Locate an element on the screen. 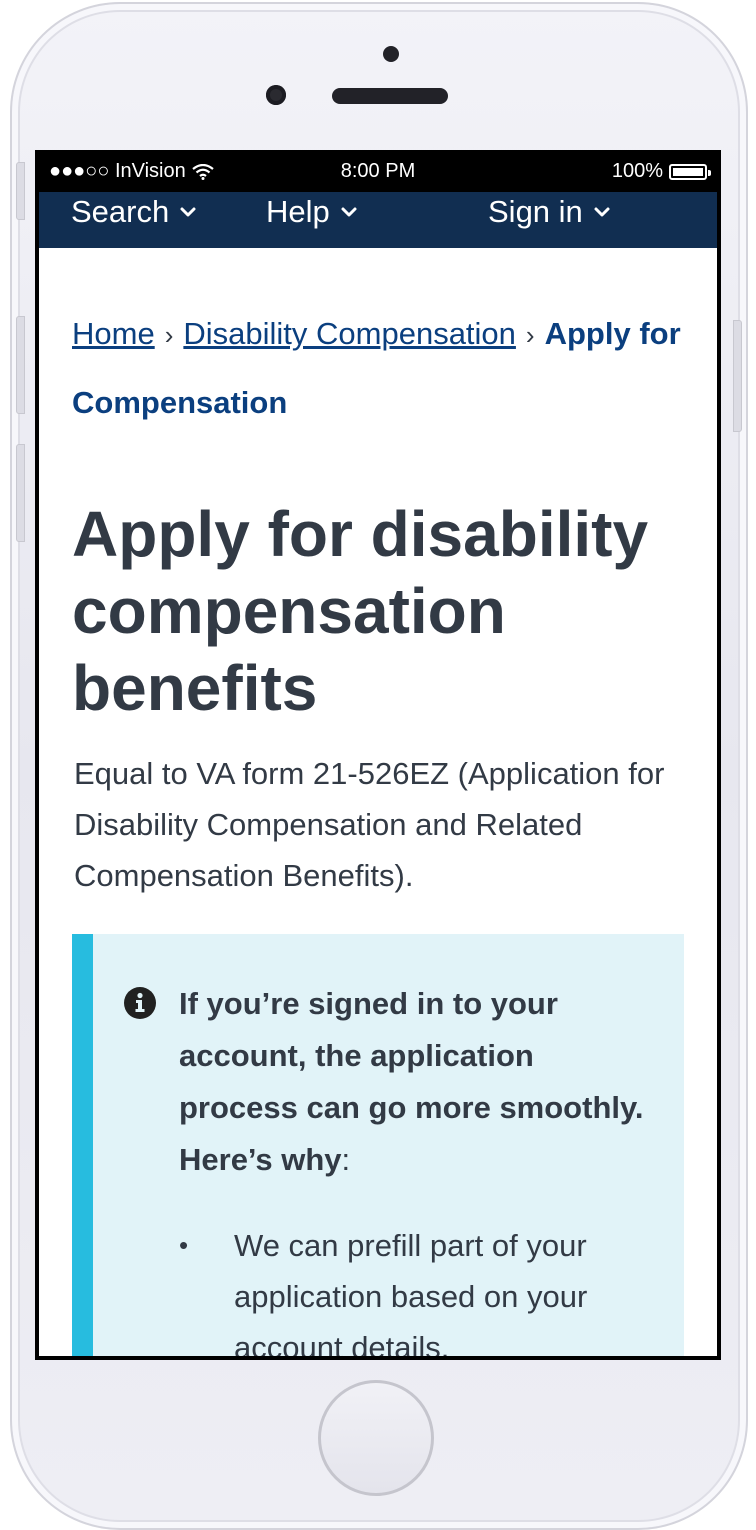 The width and height of the screenshot is (756, 1530). battery-percent: 100% is located at coordinates (637, 171).